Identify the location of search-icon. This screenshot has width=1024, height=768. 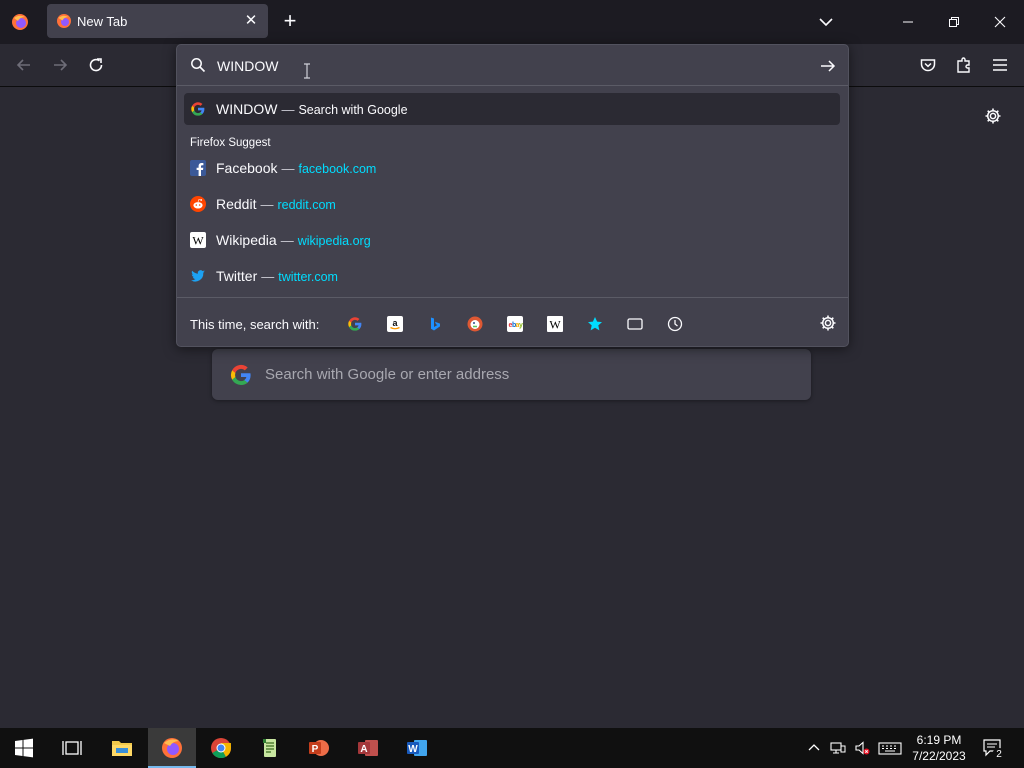
(198, 65).